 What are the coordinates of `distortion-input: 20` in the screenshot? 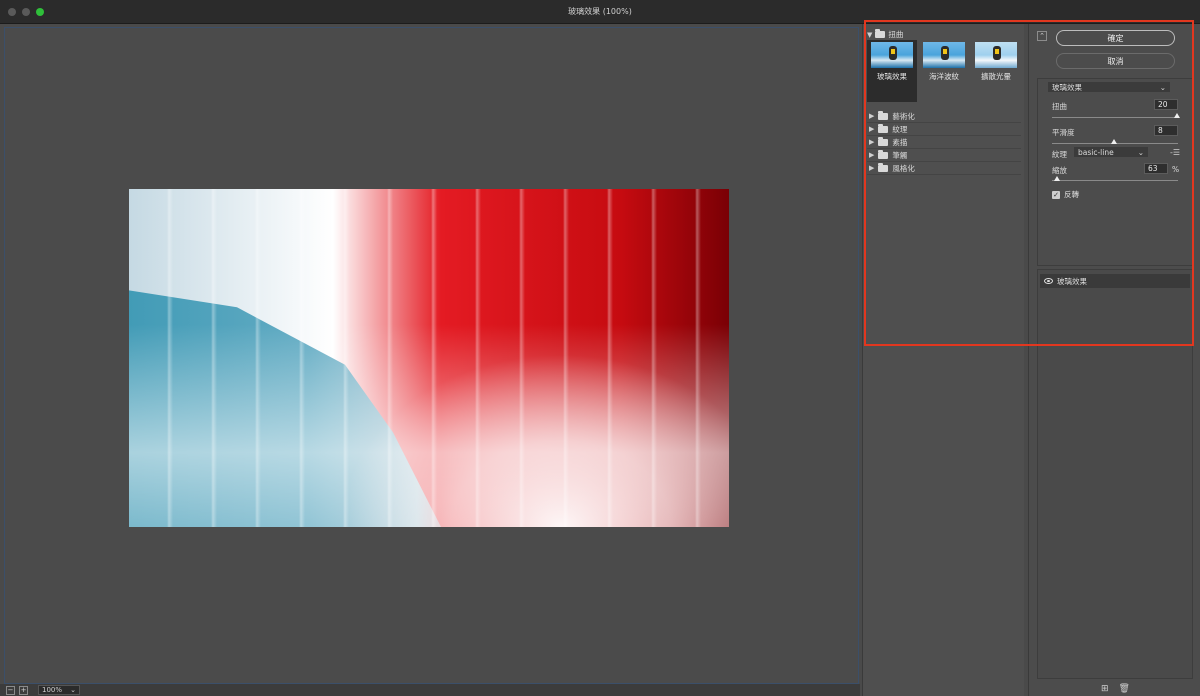 It's located at (1166, 104).